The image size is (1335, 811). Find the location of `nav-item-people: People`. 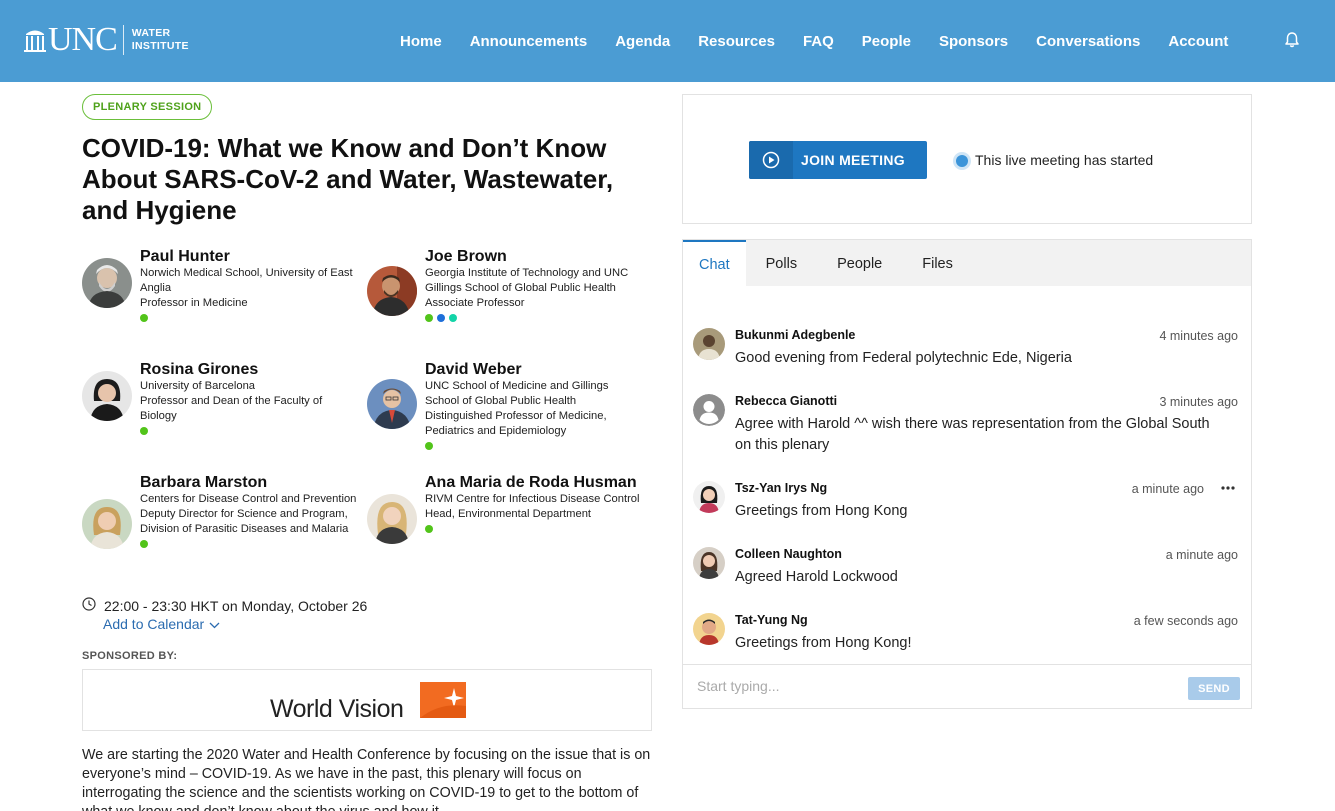

nav-item-people: People is located at coordinates (886, 41).